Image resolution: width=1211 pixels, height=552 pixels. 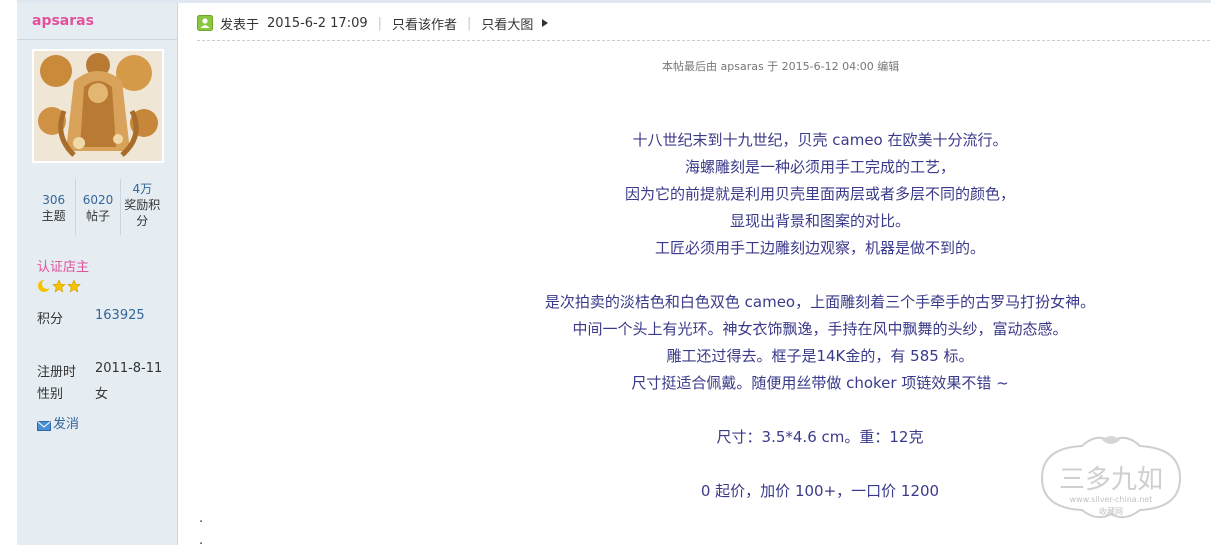 What do you see at coordinates (44, 285) in the screenshot?
I see `moon-icon` at bounding box center [44, 285].